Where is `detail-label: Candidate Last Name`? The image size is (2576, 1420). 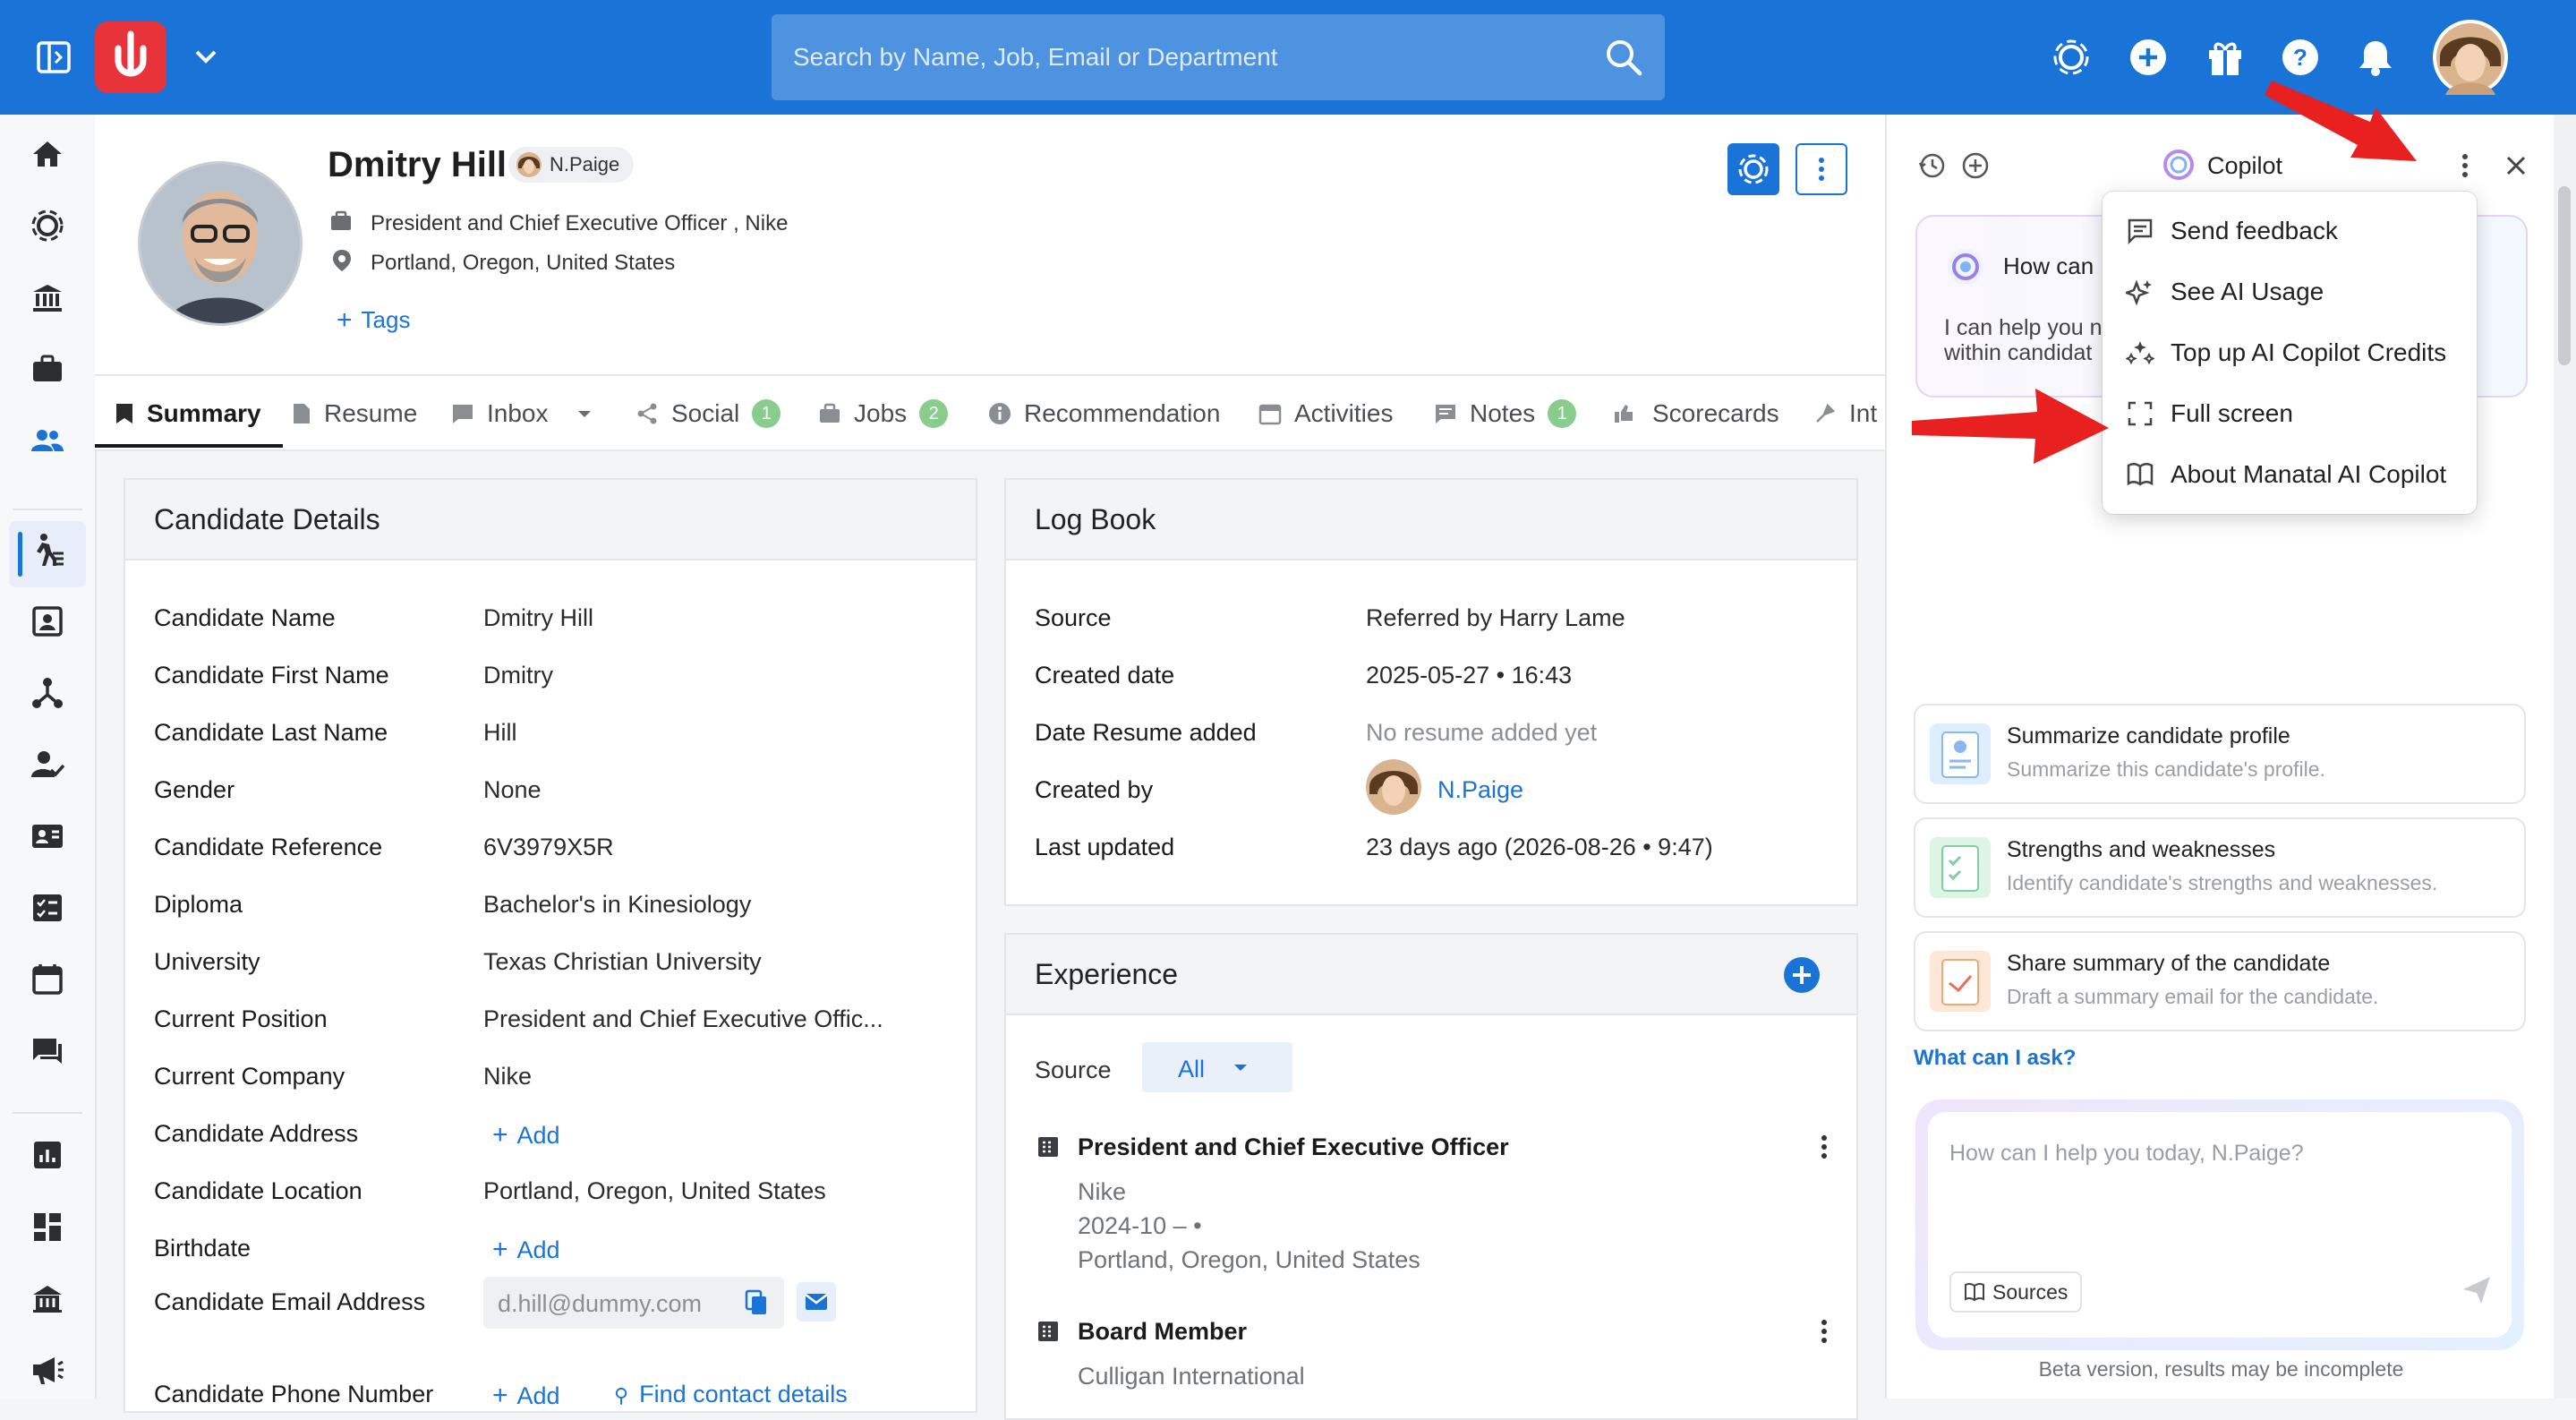
detail-label: Candidate Last Name is located at coordinates (271, 733).